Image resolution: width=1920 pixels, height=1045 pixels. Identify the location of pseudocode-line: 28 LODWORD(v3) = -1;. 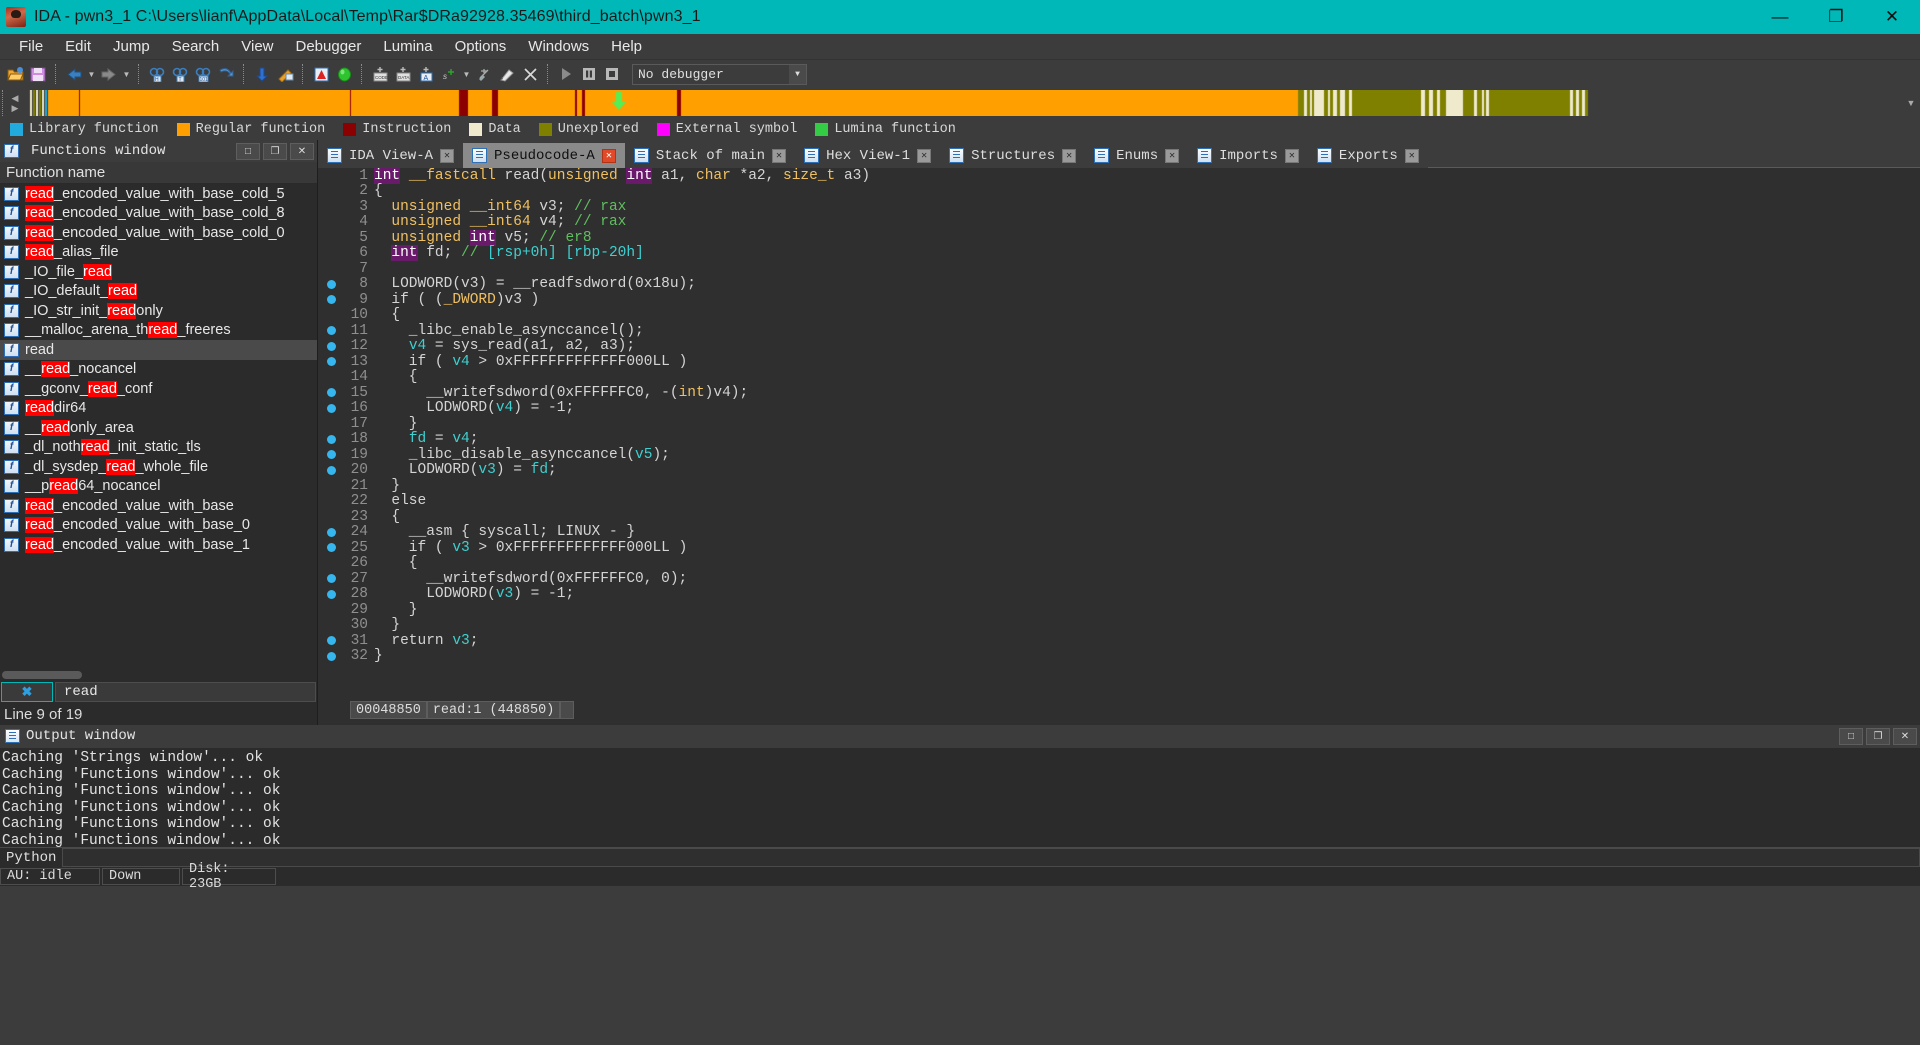
(1119, 594).